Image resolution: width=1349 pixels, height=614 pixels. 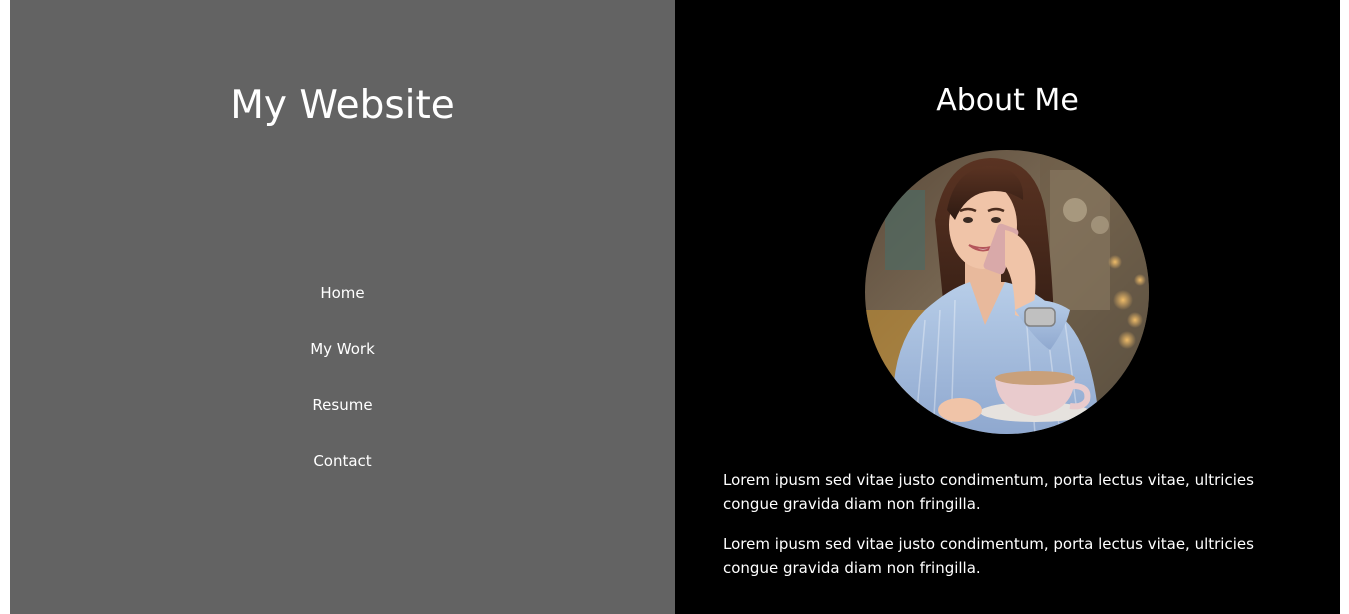 I want to click on nav-item-home: Home, so click(x=342, y=309).